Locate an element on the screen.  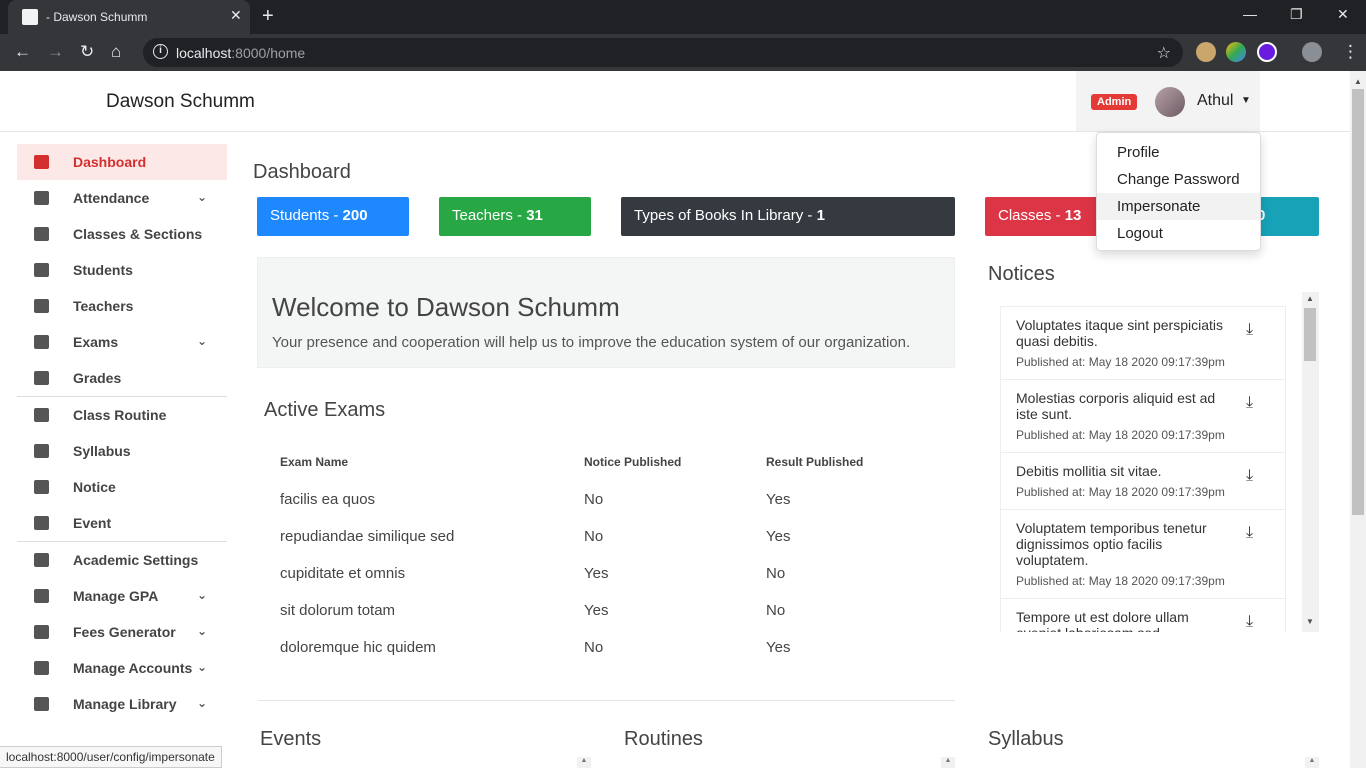
sidebar-item-classes-sections: Classes & Sections is located at coordinates (122, 234).